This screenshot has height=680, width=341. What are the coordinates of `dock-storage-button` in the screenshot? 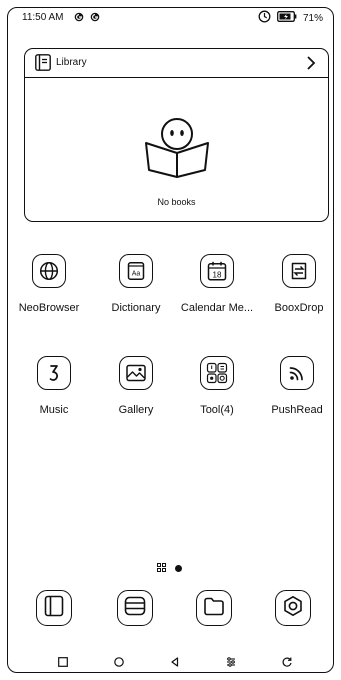 It's located at (214, 608).